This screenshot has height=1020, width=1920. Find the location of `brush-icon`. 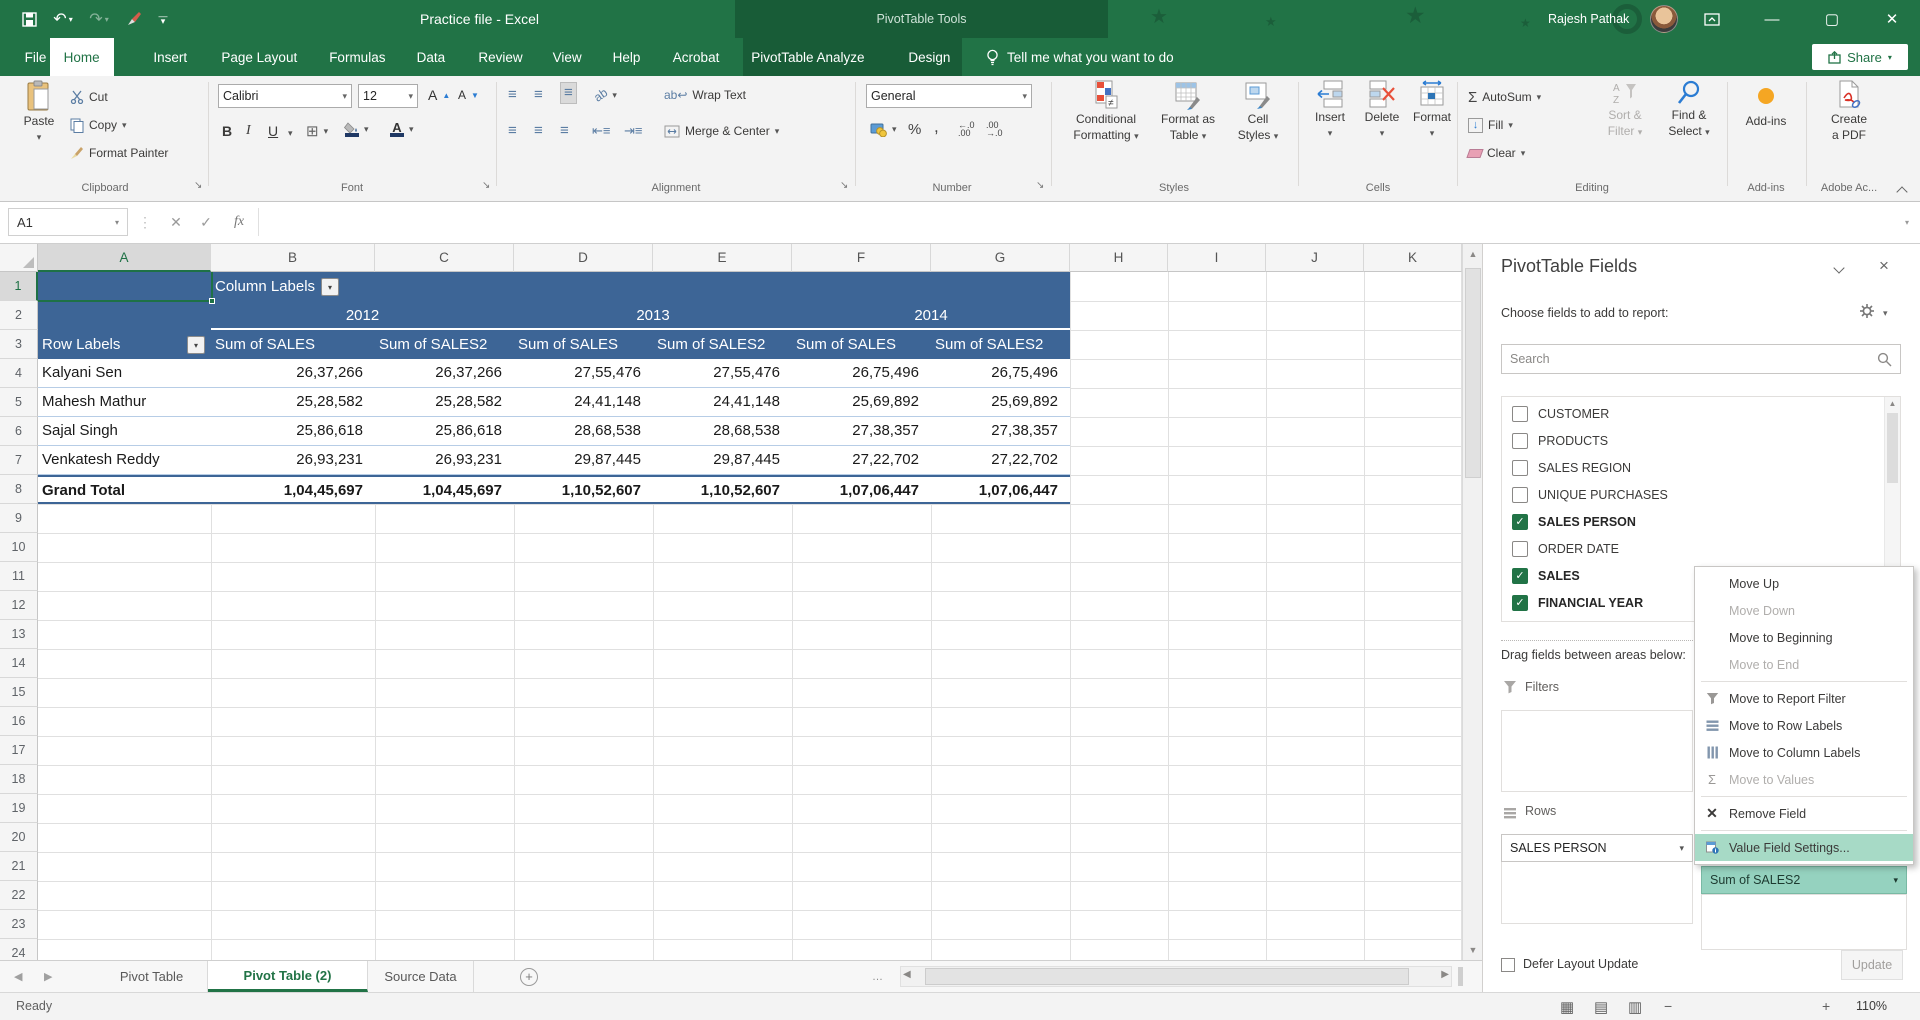

brush-icon is located at coordinates (134, 19).